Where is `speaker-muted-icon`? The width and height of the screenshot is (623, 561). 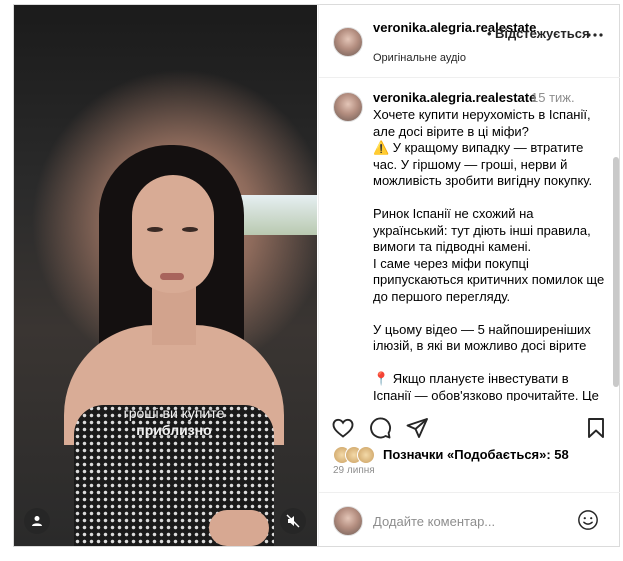 speaker-muted-icon is located at coordinates (293, 521).